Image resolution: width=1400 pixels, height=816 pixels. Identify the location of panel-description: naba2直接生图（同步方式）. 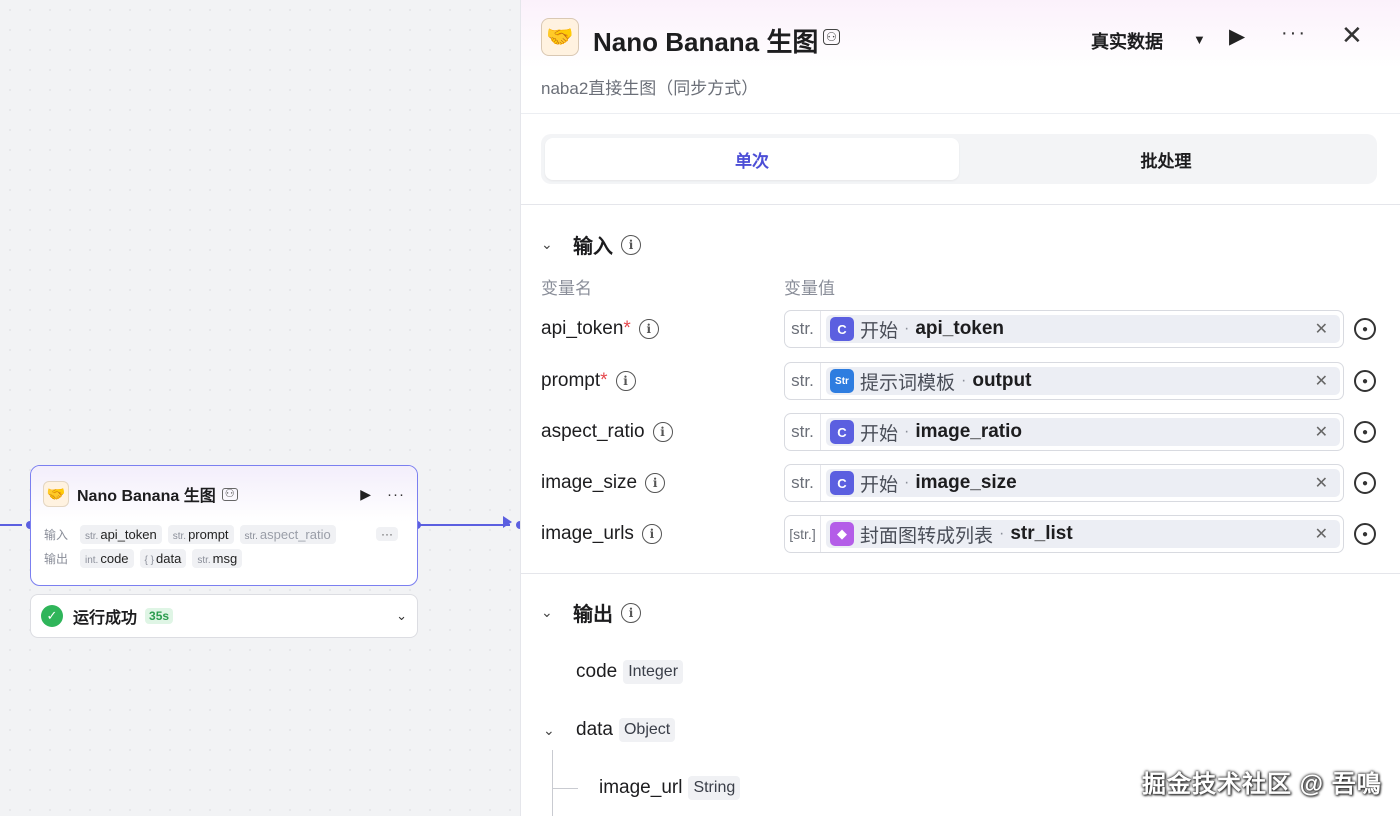
(650, 88).